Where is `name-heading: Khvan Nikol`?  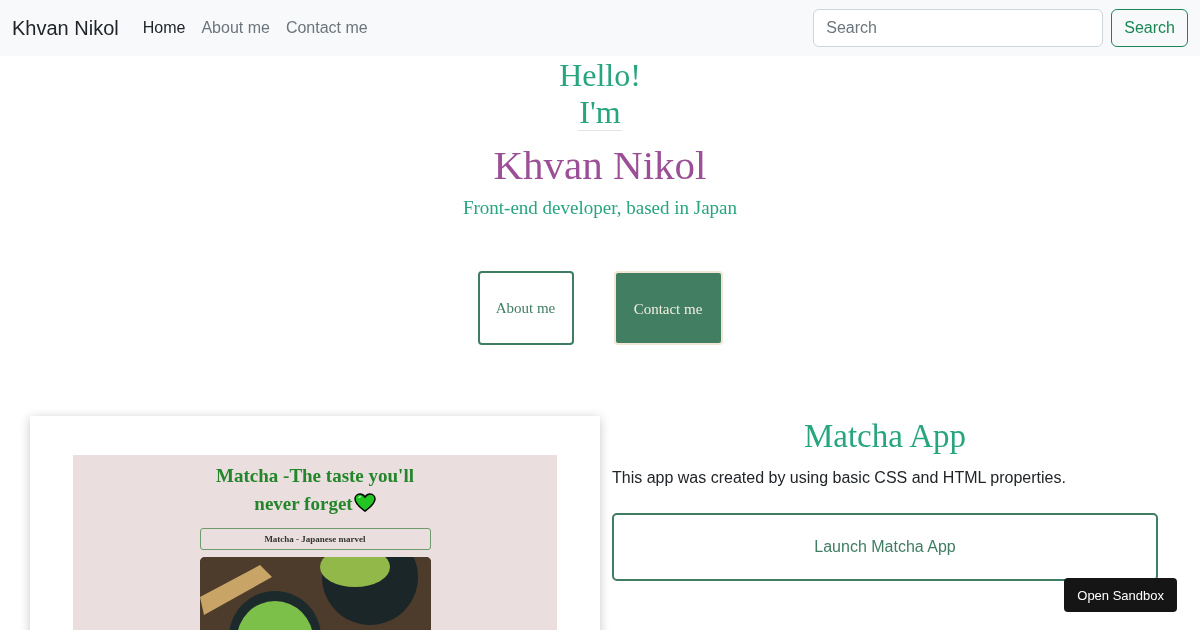 name-heading: Khvan Nikol is located at coordinates (600, 165).